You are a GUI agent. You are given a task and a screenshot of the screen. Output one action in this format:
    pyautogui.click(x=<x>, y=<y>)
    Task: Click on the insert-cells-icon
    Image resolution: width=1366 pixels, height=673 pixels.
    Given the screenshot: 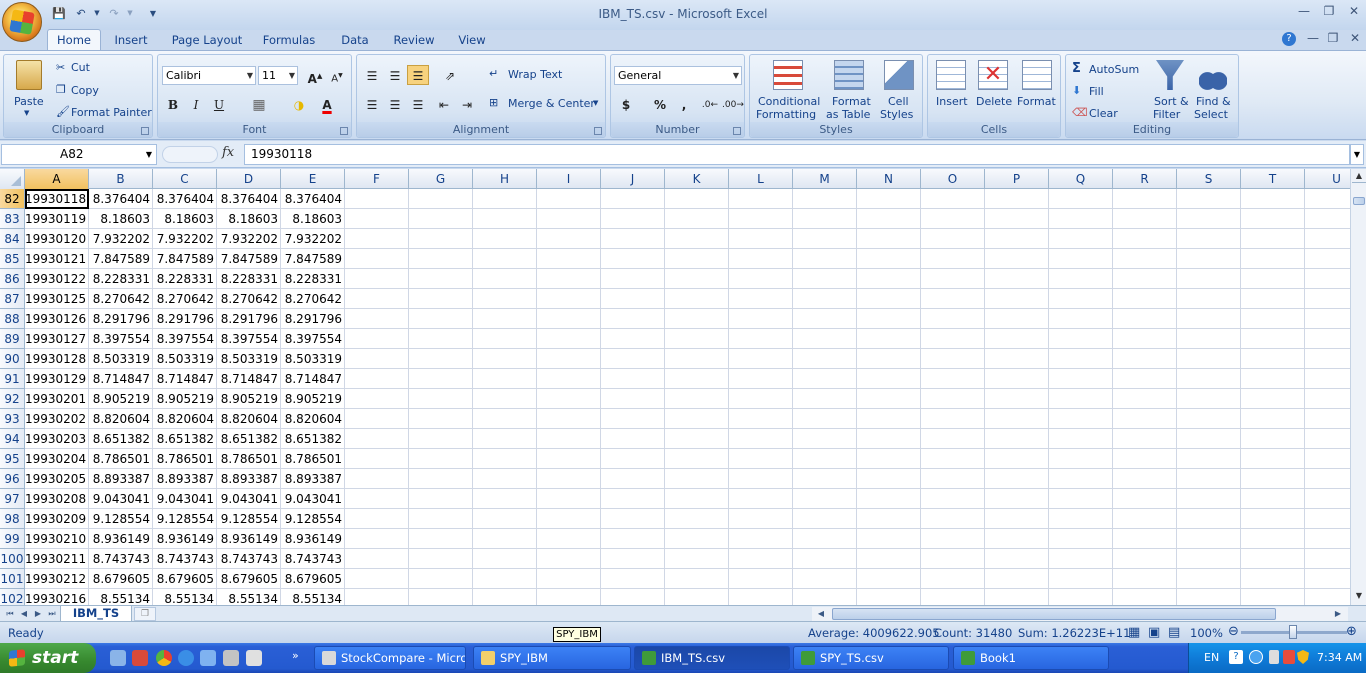 What is the action you would take?
    pyautogui.click(x=951, y=75)
    